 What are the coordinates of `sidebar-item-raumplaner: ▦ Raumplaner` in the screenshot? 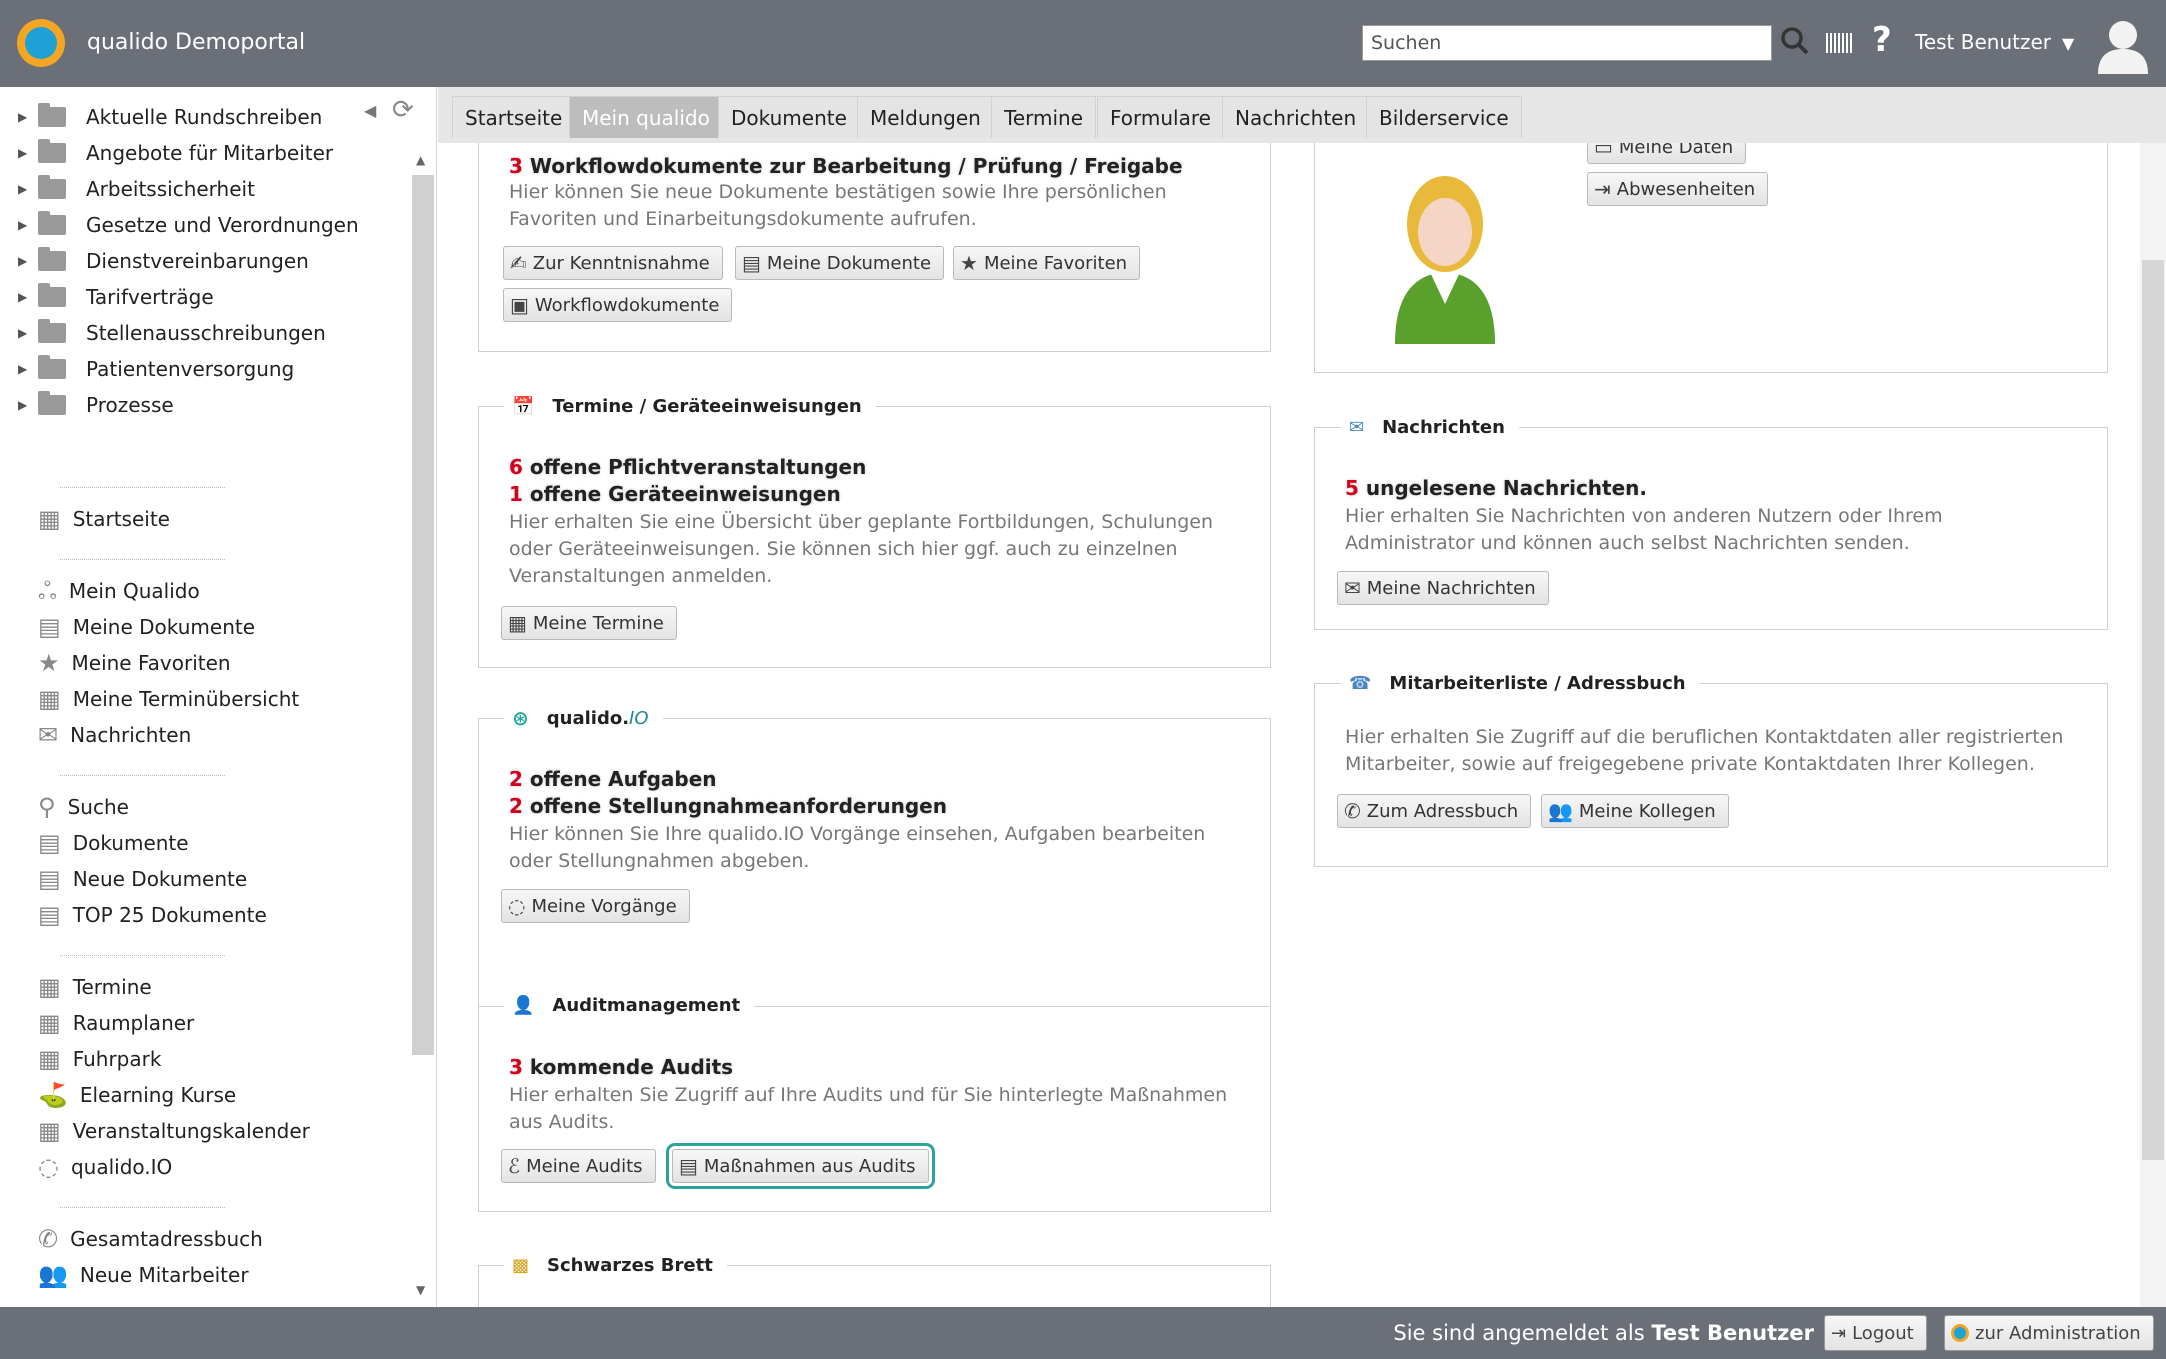 It's located at (116, 1023).